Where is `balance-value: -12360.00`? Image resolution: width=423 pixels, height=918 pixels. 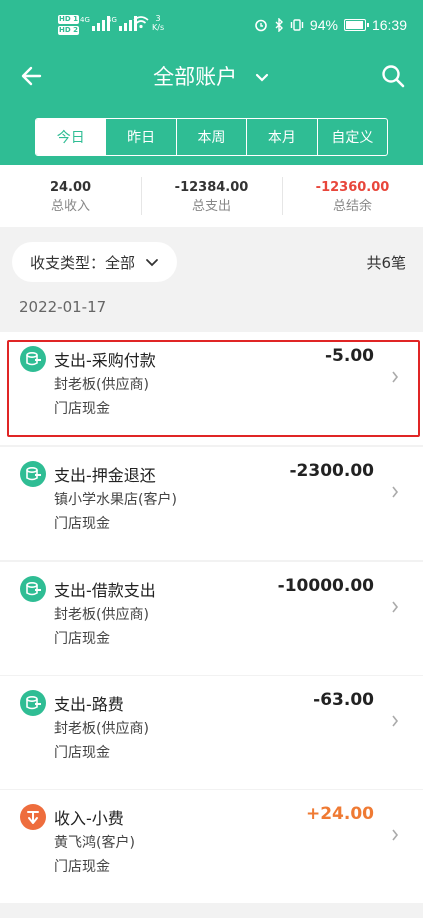
balance-value: -12360.00 is located at coordinates (352, 187).